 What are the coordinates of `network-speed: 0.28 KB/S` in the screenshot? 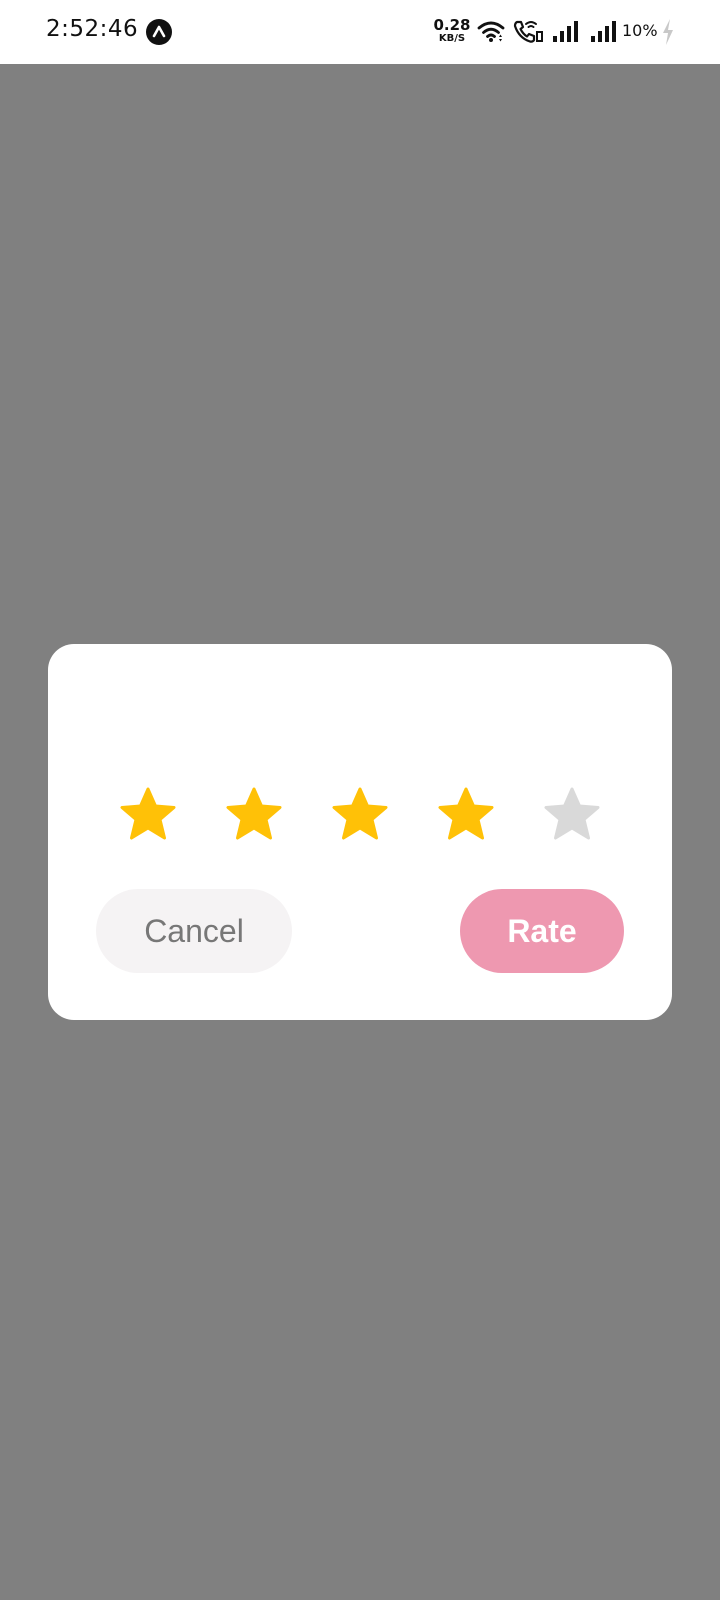 It's located at (452, 31).